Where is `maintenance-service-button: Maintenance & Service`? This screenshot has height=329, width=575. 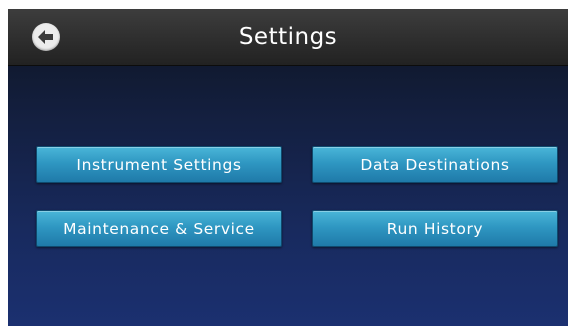
maintenance-service-button: Maintenance & Service is located at coordinates (159, 228).